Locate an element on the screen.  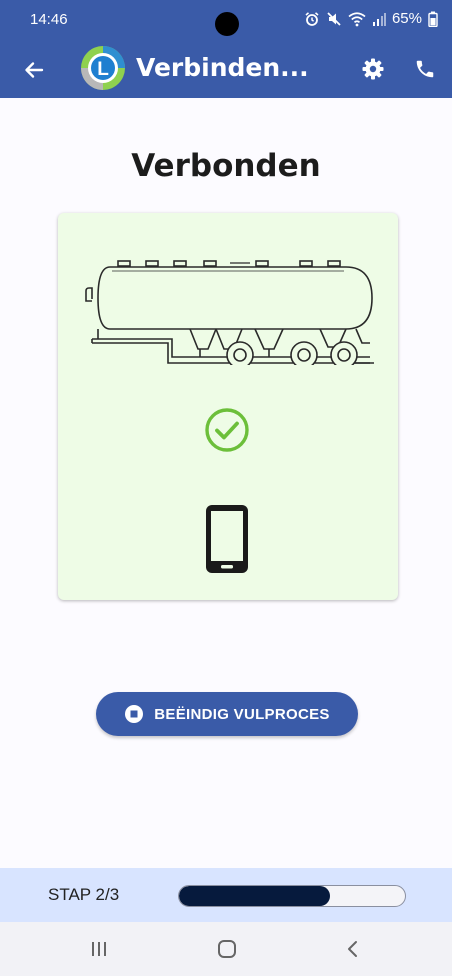
app-logo: L is located at coordinates (103, 68).